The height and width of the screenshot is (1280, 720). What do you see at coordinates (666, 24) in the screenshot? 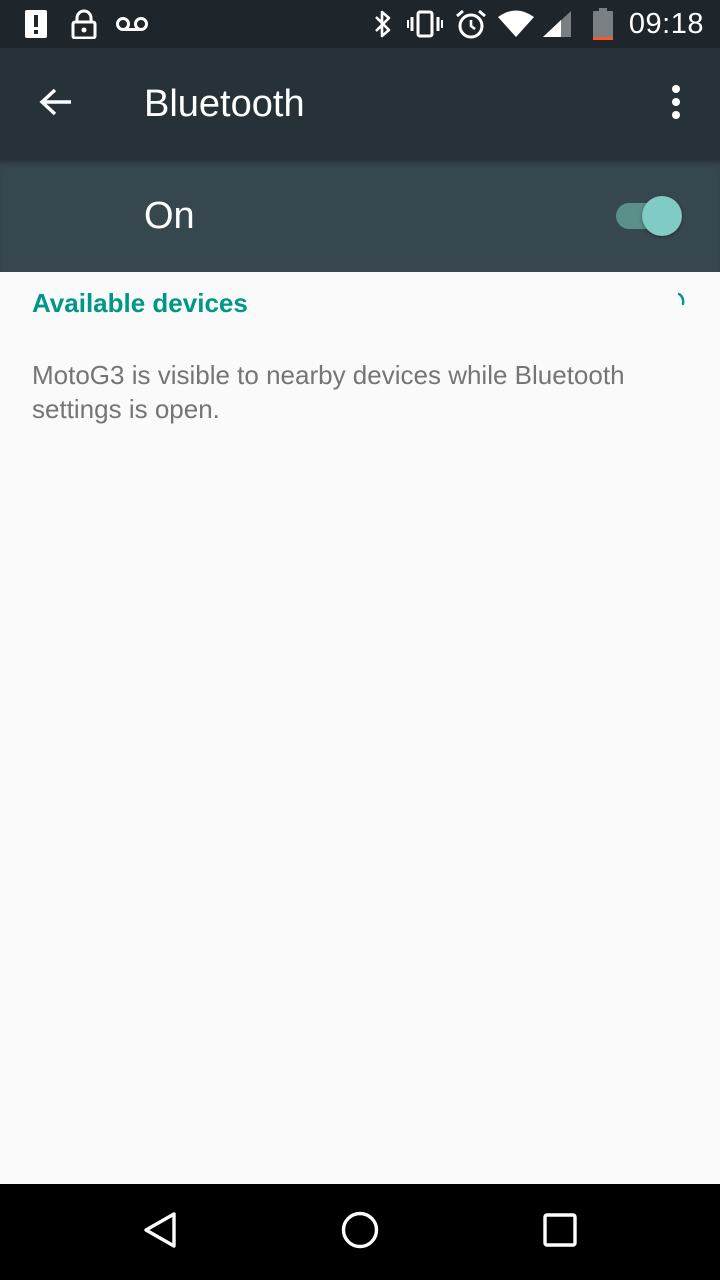
I see `status-clock: 09:18` at bounding box center [666, 24].